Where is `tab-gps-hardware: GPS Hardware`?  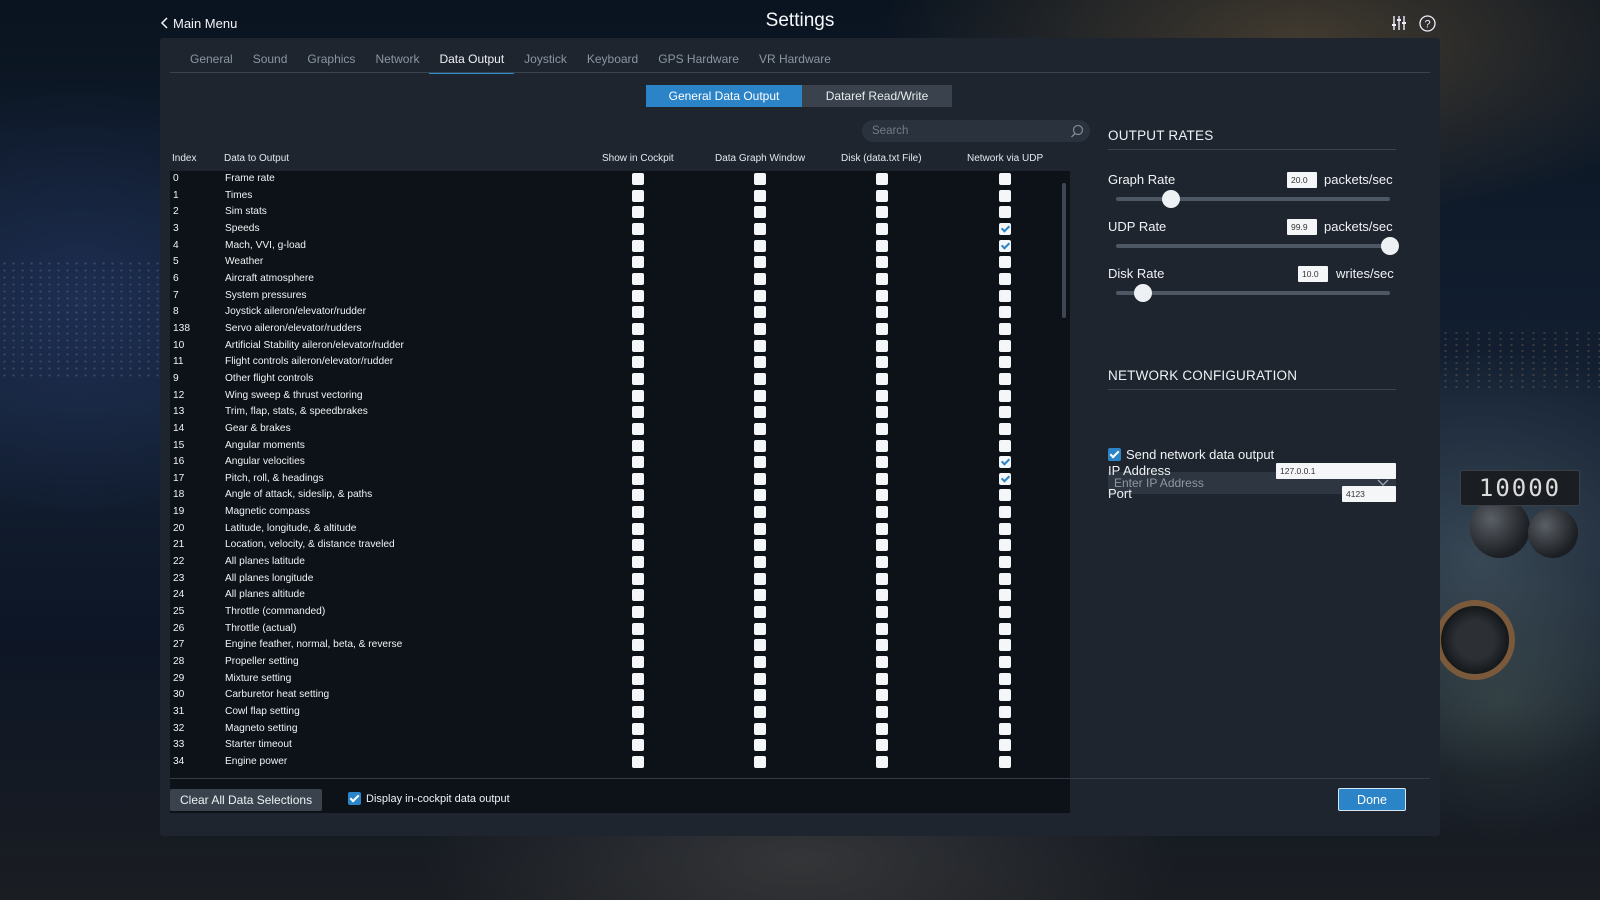 tab-gps-hardware: GPS Hardware is located at coordinates (698, 62).